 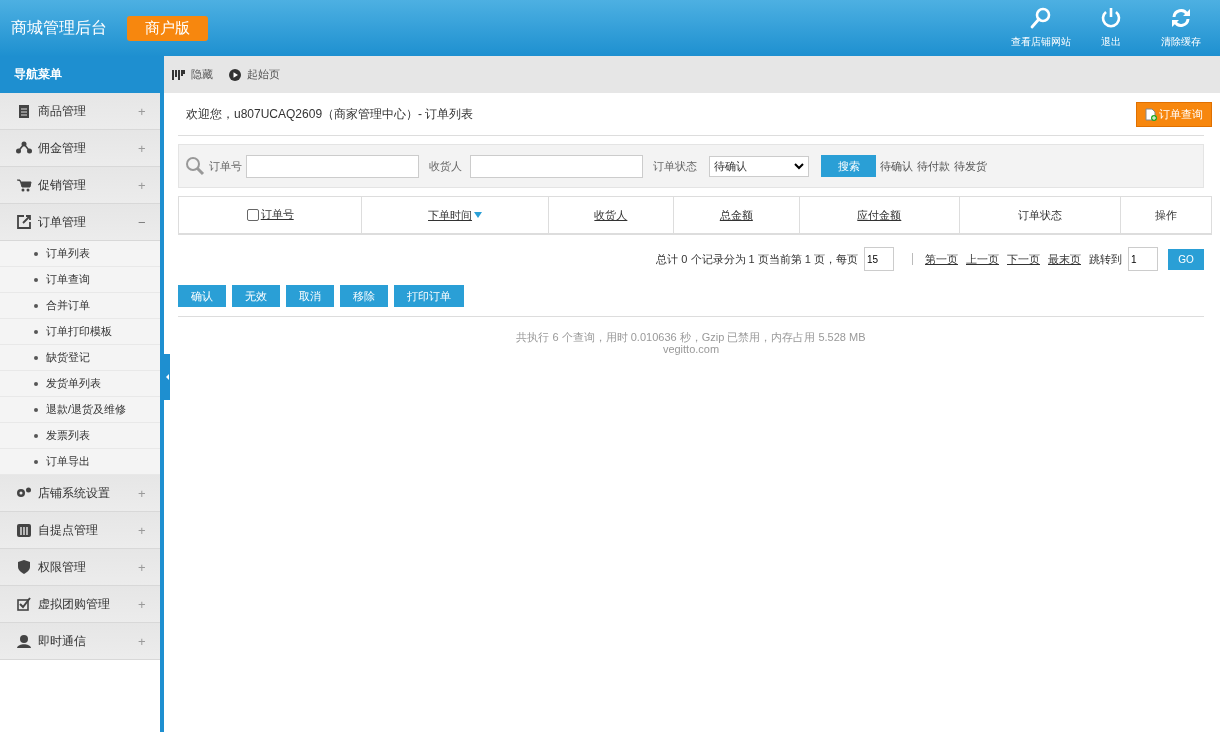 What do you see at coordinates (24, 641) in the screenshot?
I see `user-icon` at bounding box center [24, 641].